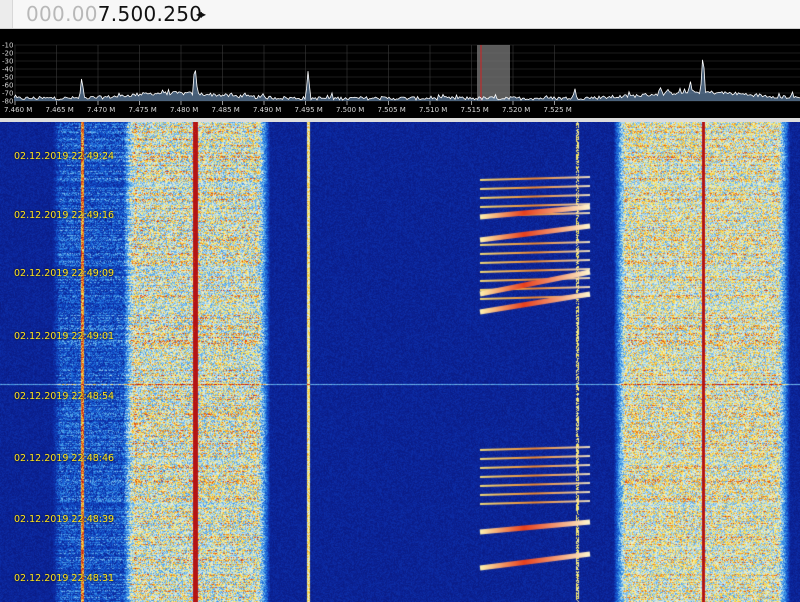  I want to click on waterfall-timestamp: 02.12.2019 22:49:16, so click(64, 215).